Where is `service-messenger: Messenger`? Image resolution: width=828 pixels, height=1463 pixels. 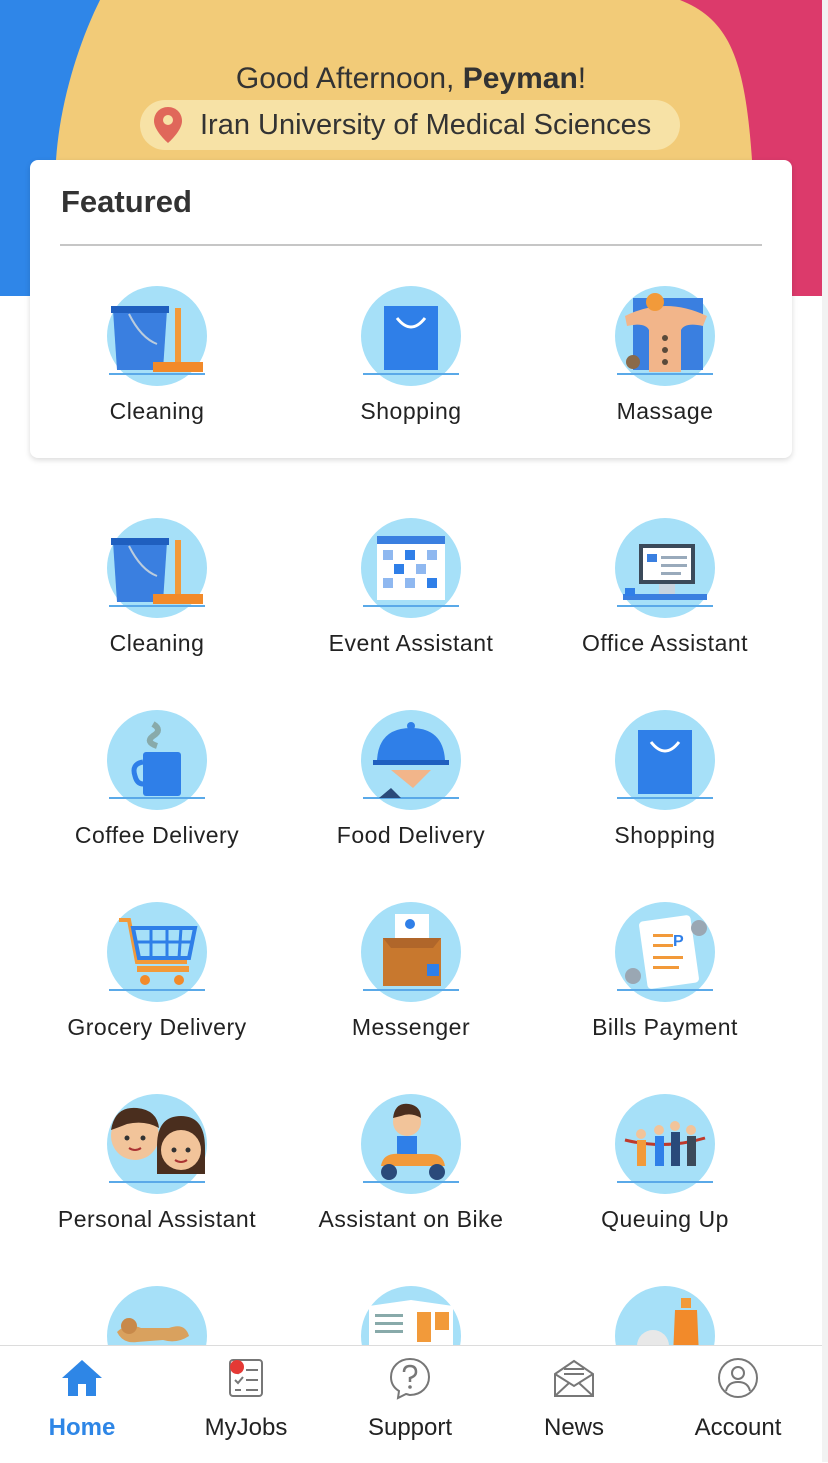
service-messenger: Messenger is located at coordinates (411, 982).